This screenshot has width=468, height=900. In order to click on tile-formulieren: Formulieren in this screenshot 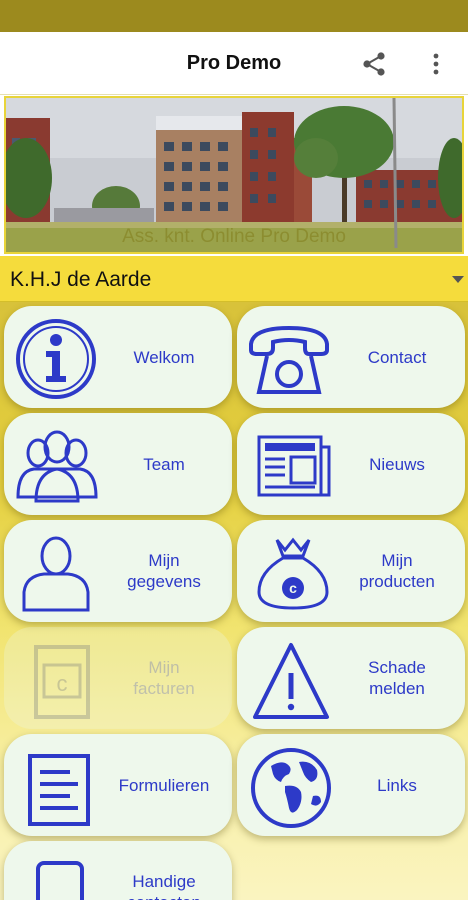, I will do `click(118, 785)`.